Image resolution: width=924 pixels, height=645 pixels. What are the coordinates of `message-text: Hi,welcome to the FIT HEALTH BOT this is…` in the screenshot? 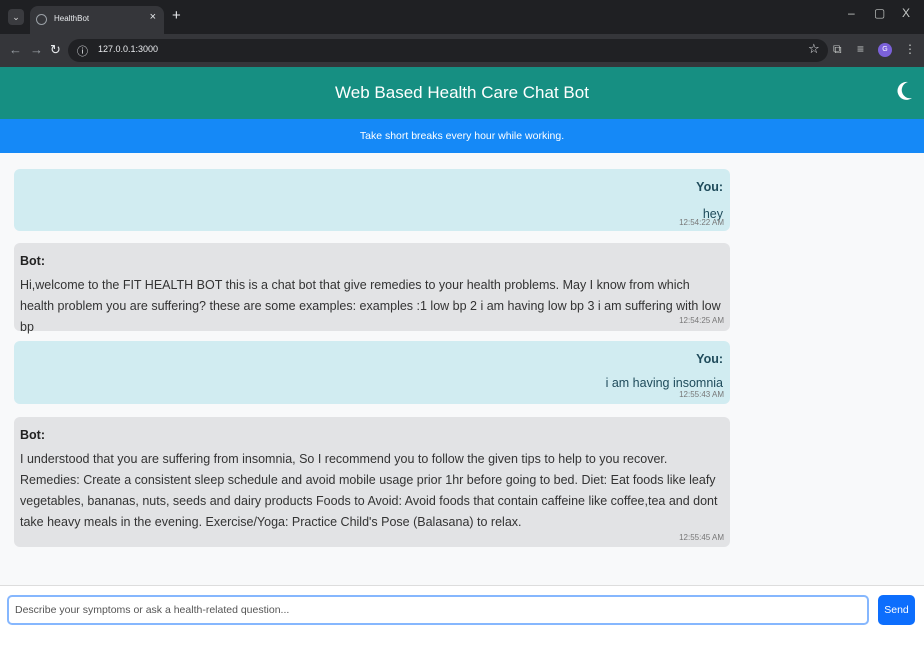 It's located at (370, 306).